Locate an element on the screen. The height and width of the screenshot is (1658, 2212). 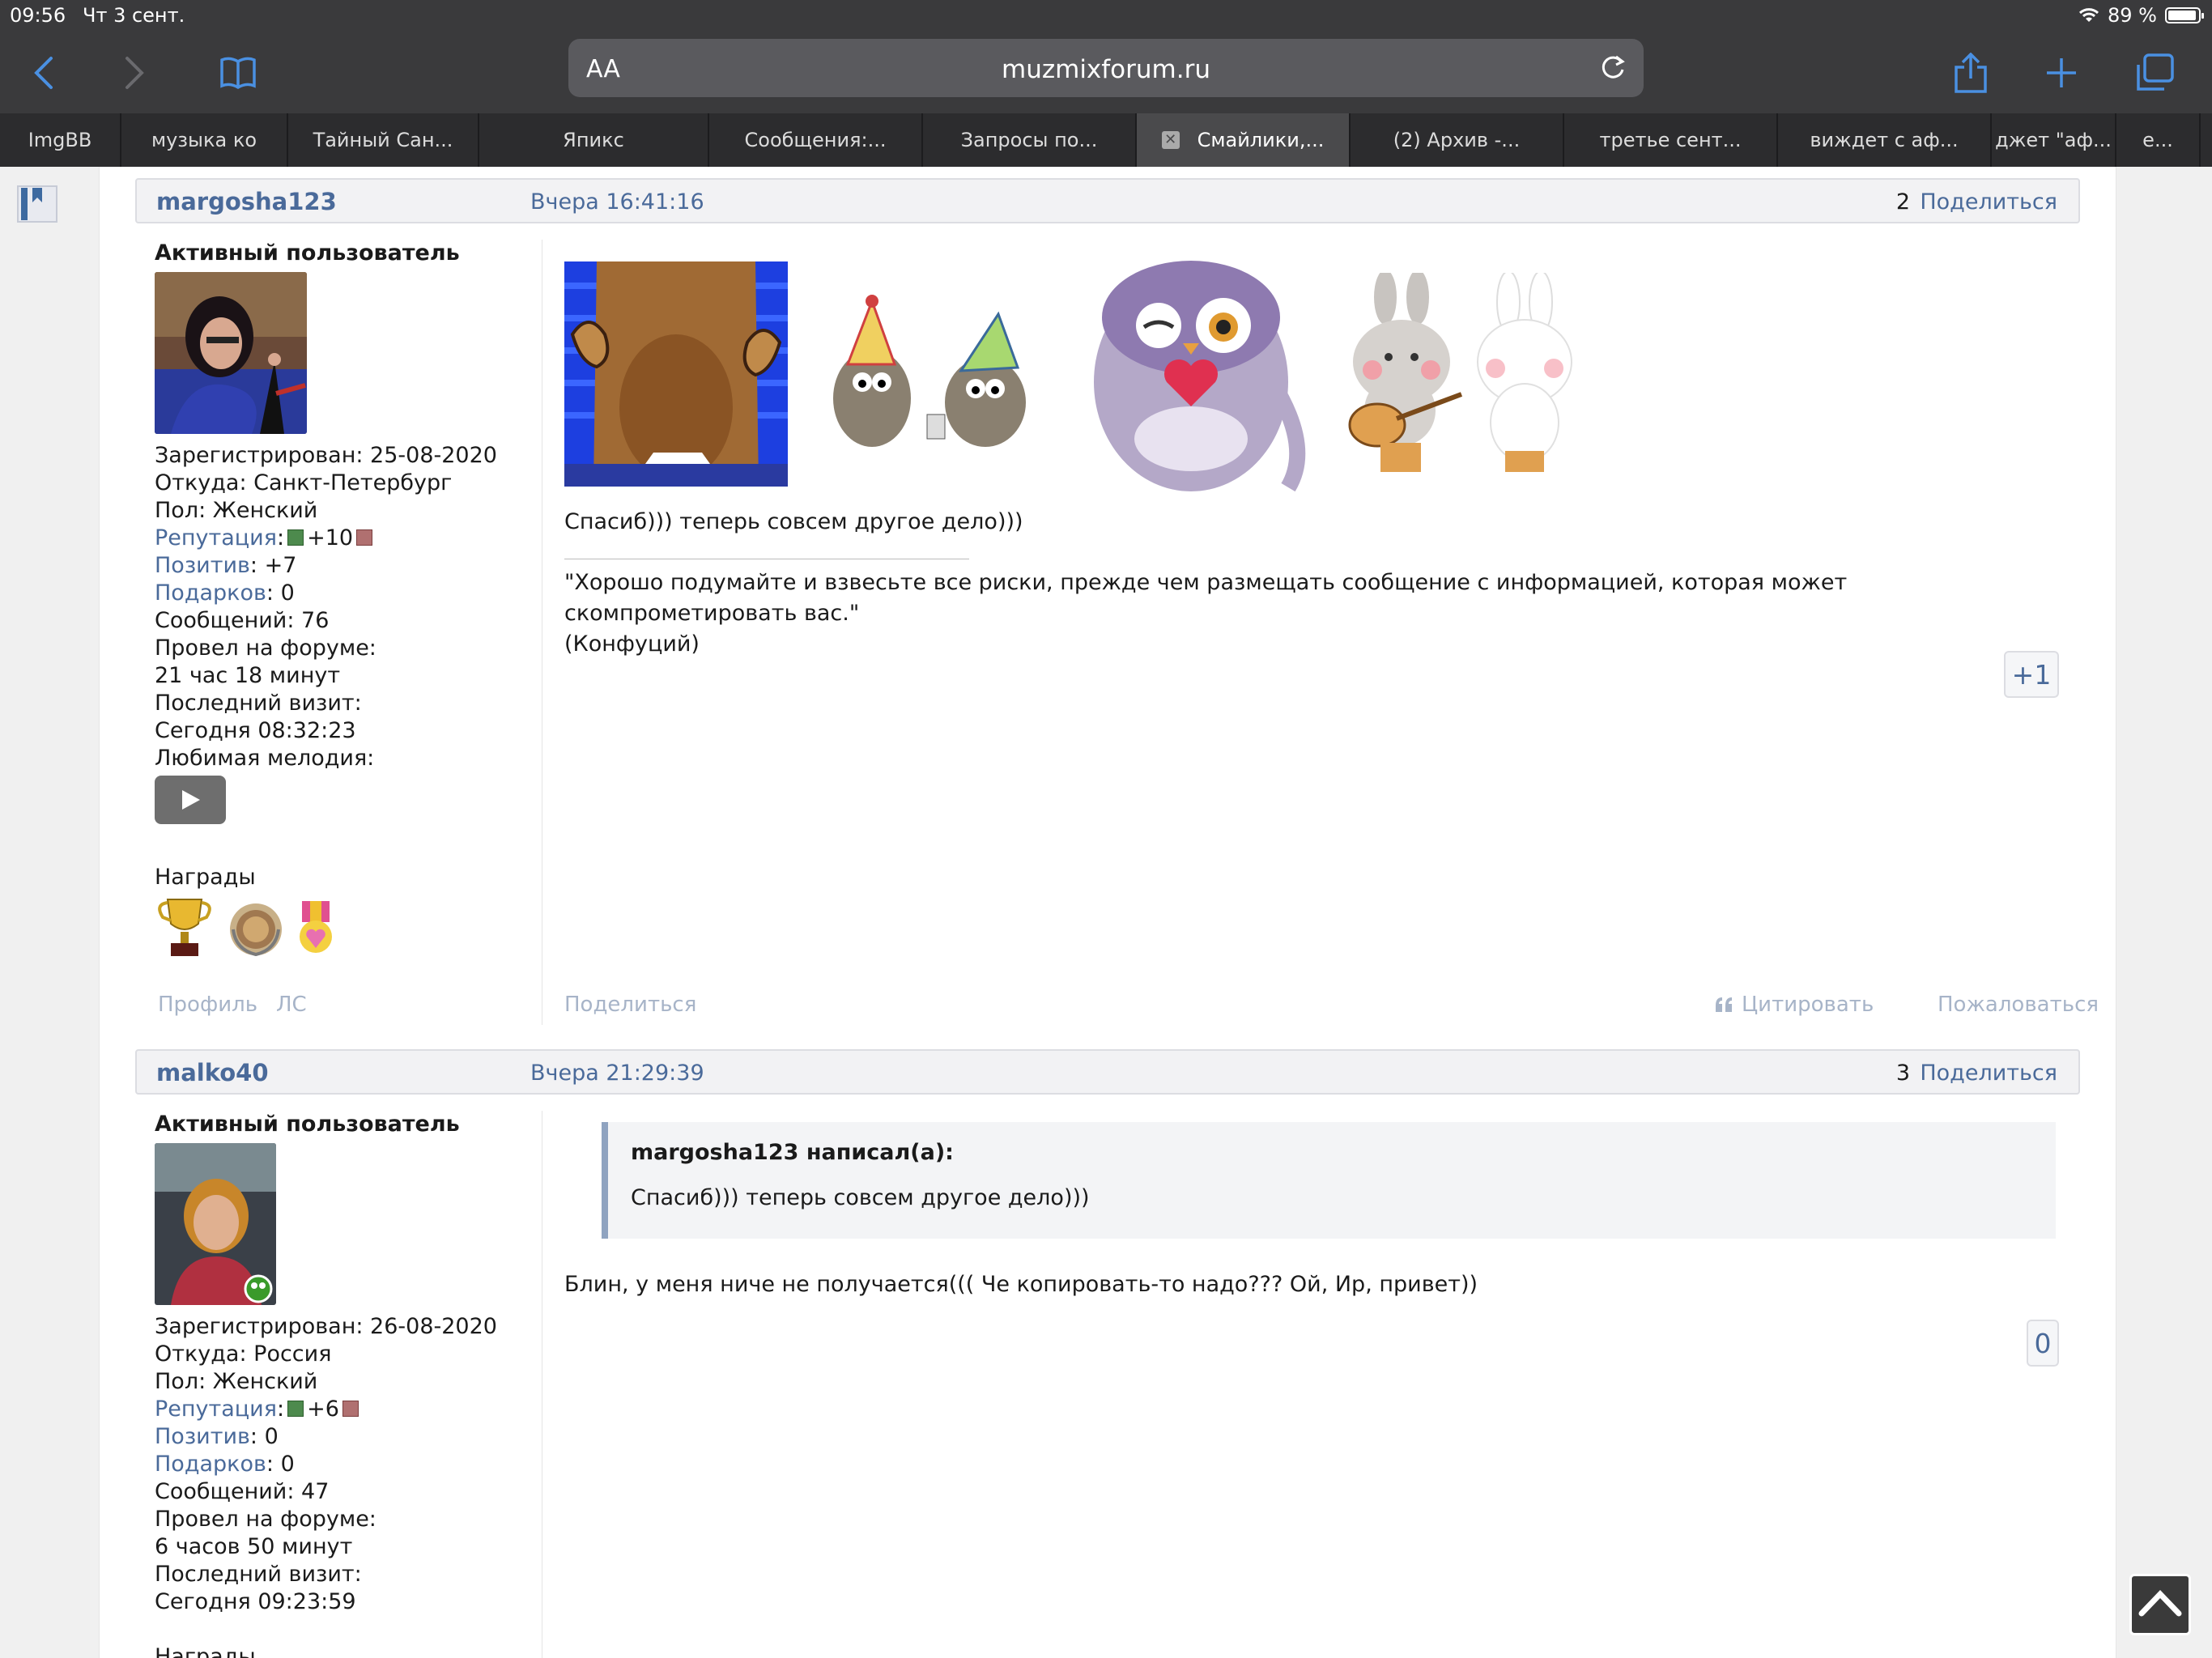
tab-label: музыка ко is located at coordinates (204, 140).